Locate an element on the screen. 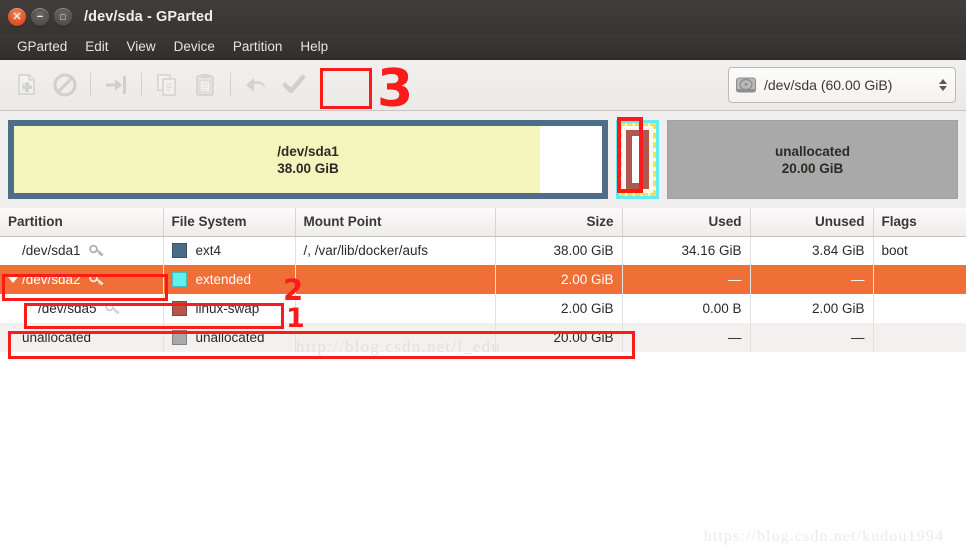 Image resolution: width=966 pixels, height=560 pixels. window-controls: ✕ − □ is located at coordinates (40, 17).